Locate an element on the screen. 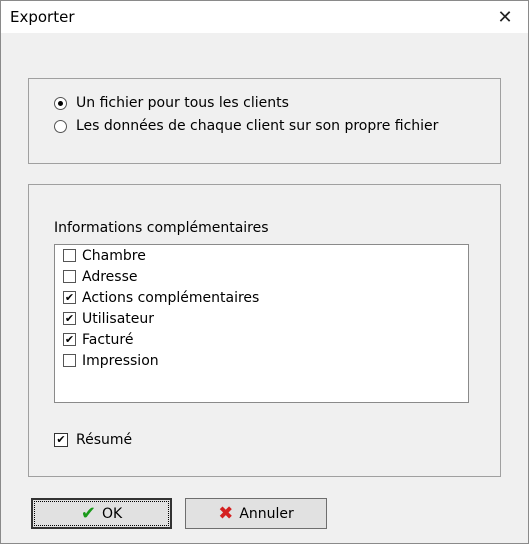 Image resolution: width=529 pixels, height=544 pixels. radio-one-file: Un fichier pour tous les clients is located at coordinates (171, 103).